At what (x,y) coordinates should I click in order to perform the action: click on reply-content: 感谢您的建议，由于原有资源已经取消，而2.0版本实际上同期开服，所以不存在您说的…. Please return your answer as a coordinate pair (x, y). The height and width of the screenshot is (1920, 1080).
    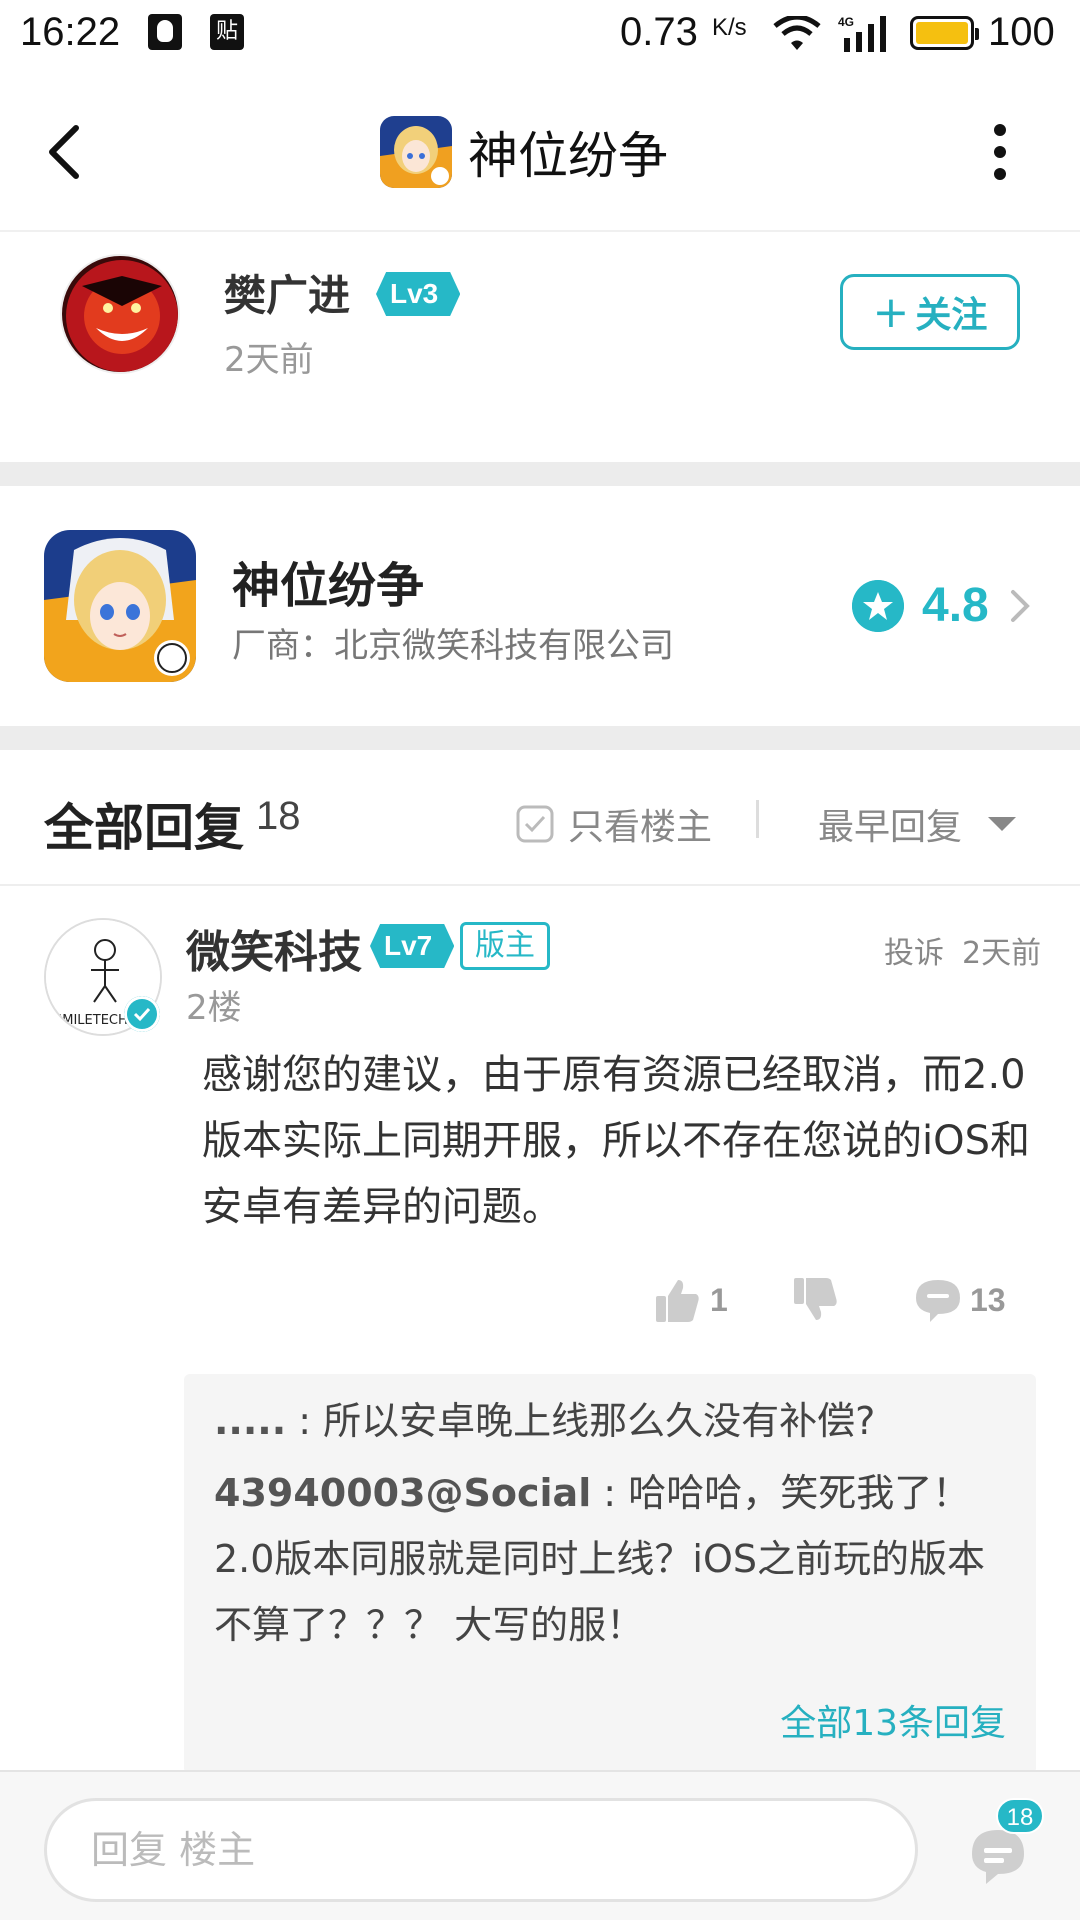
    Looking at the image, I should click on (616, 1141).